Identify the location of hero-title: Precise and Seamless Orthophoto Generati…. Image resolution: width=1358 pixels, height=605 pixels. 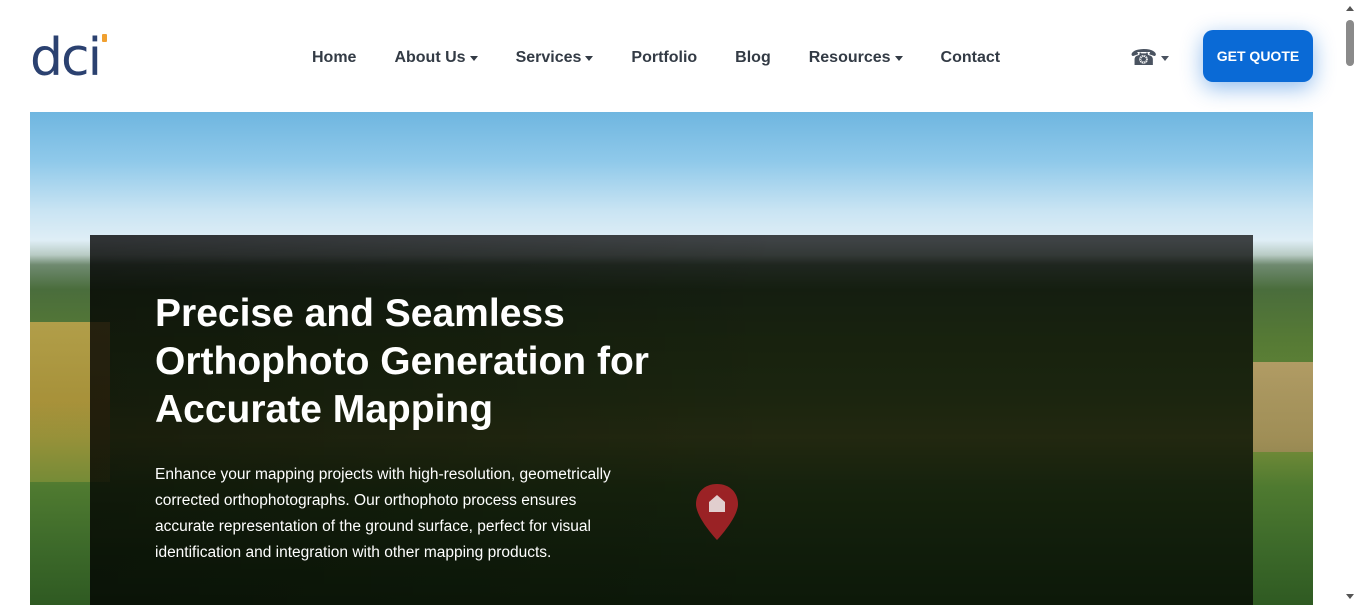
(402, 361).